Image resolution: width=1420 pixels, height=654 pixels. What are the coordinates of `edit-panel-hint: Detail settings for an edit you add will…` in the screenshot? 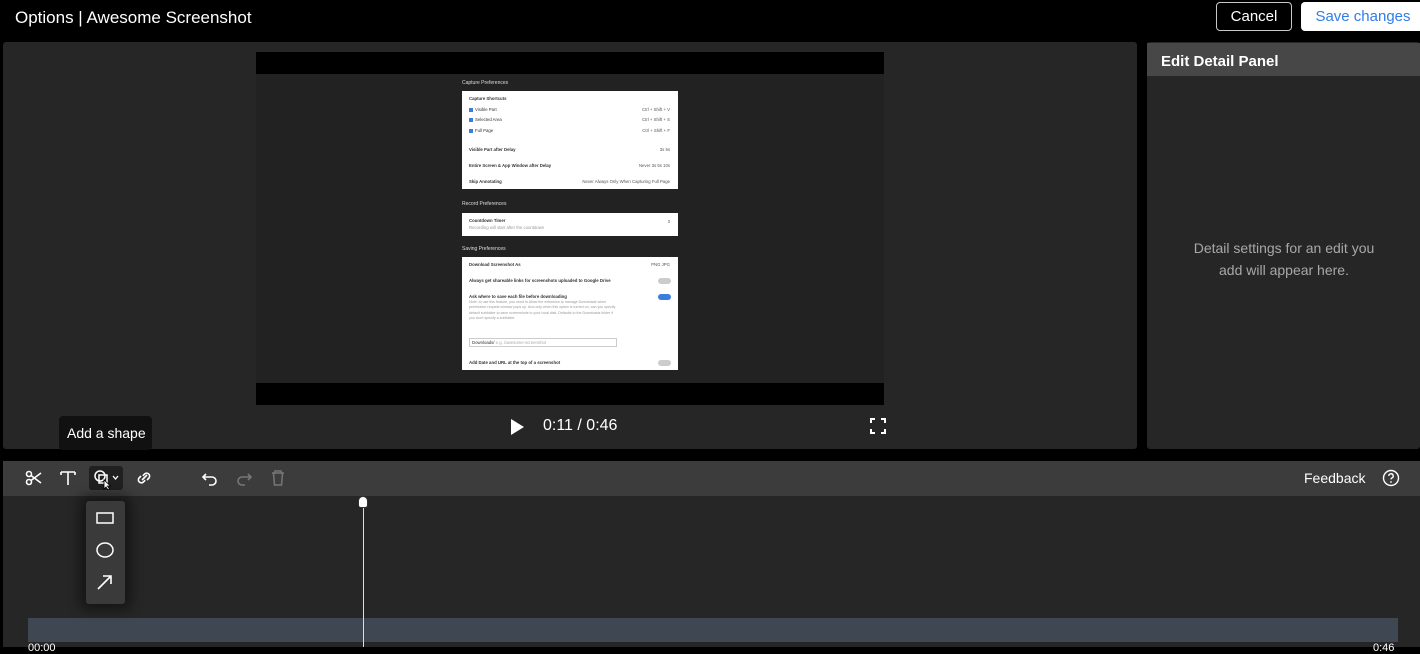 It's located at (1284, 259).